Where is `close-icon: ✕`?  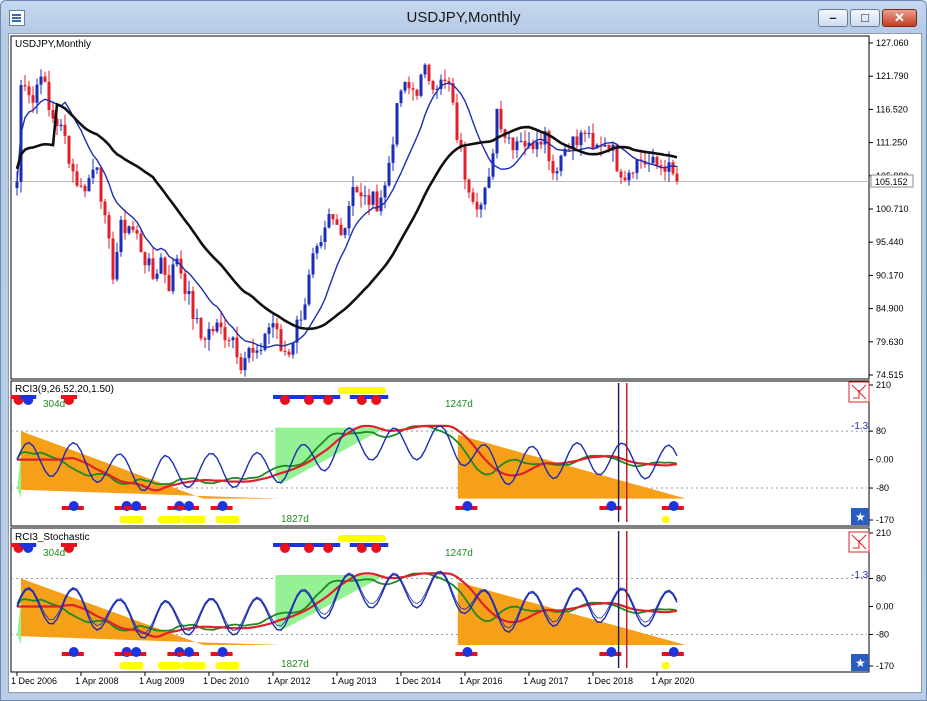 close-icon: ✕ is located at coordinates (899, 17).